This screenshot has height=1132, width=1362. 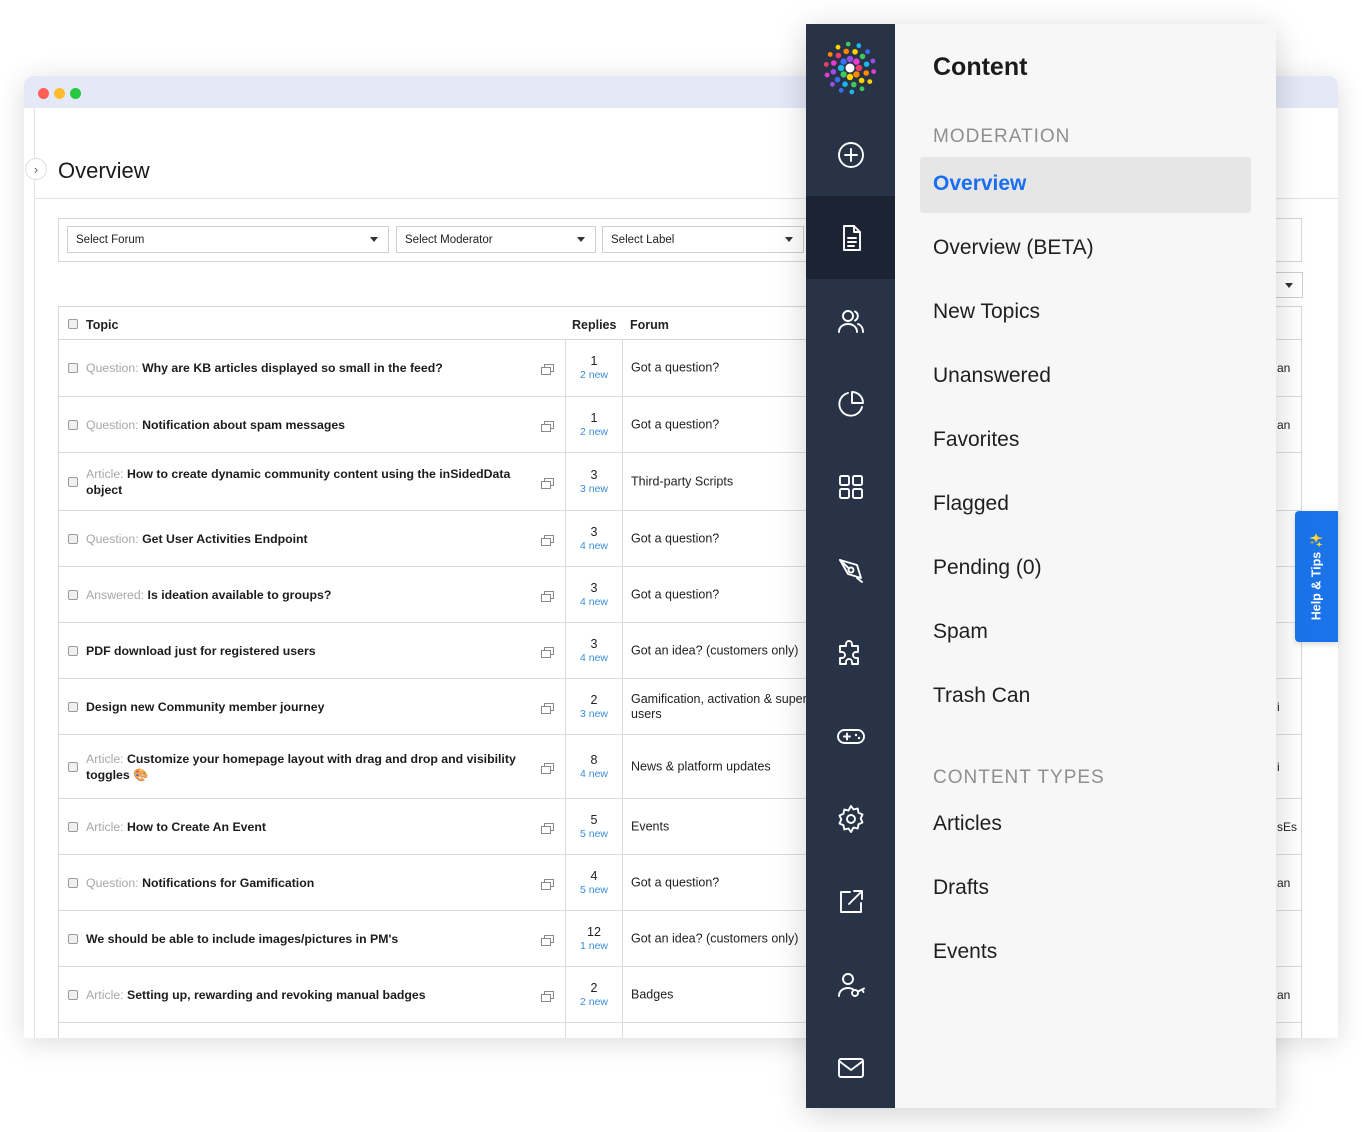 I want to click on nav-item-pending-0: Pending (0), so click(x=987, y=568).